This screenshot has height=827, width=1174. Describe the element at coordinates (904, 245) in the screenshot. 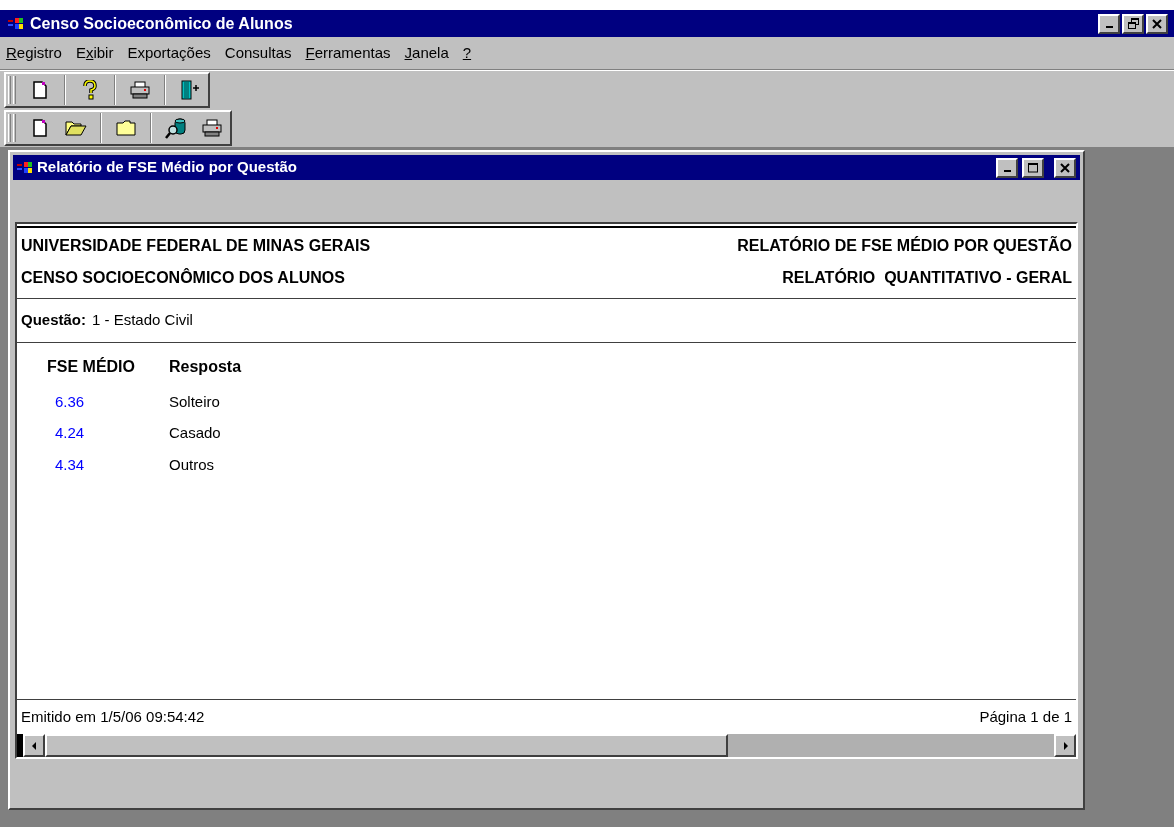

I see `report-heading: RELATÓRIO DE FSE MÉDIO POR QUESTÃO` at that location.